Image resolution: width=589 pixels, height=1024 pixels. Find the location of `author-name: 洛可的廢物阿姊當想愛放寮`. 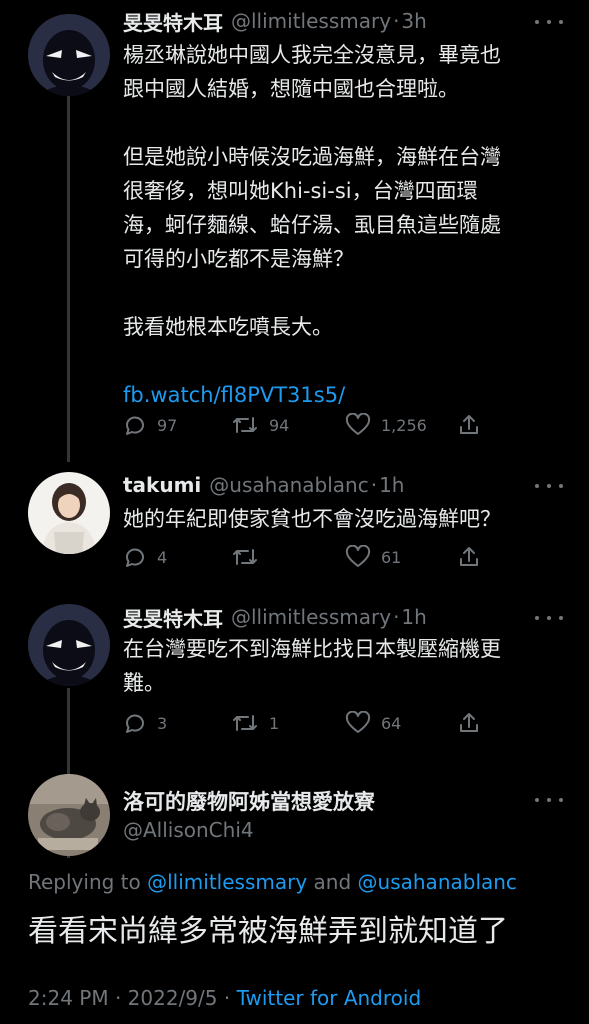

author-name: 洛可的廢物阿姊當想愛放寮 is located at coordinates (249, 801).